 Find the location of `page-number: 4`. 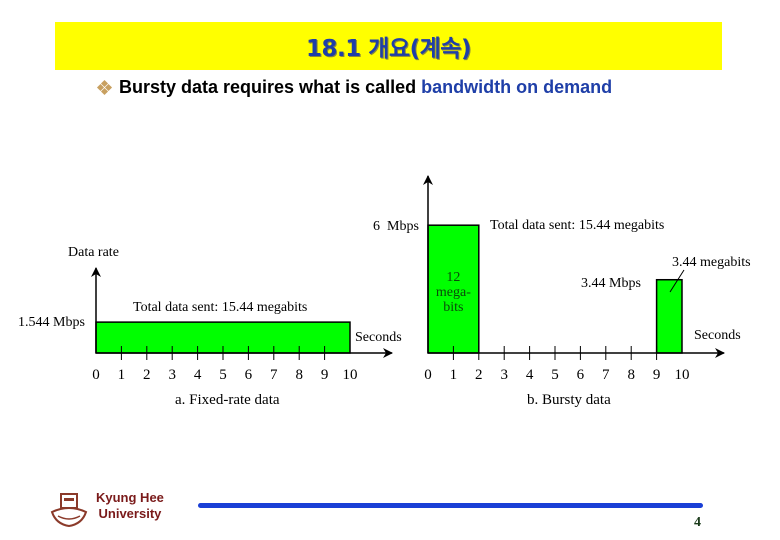

page-number: 4 is located at coordinates (697, 522).